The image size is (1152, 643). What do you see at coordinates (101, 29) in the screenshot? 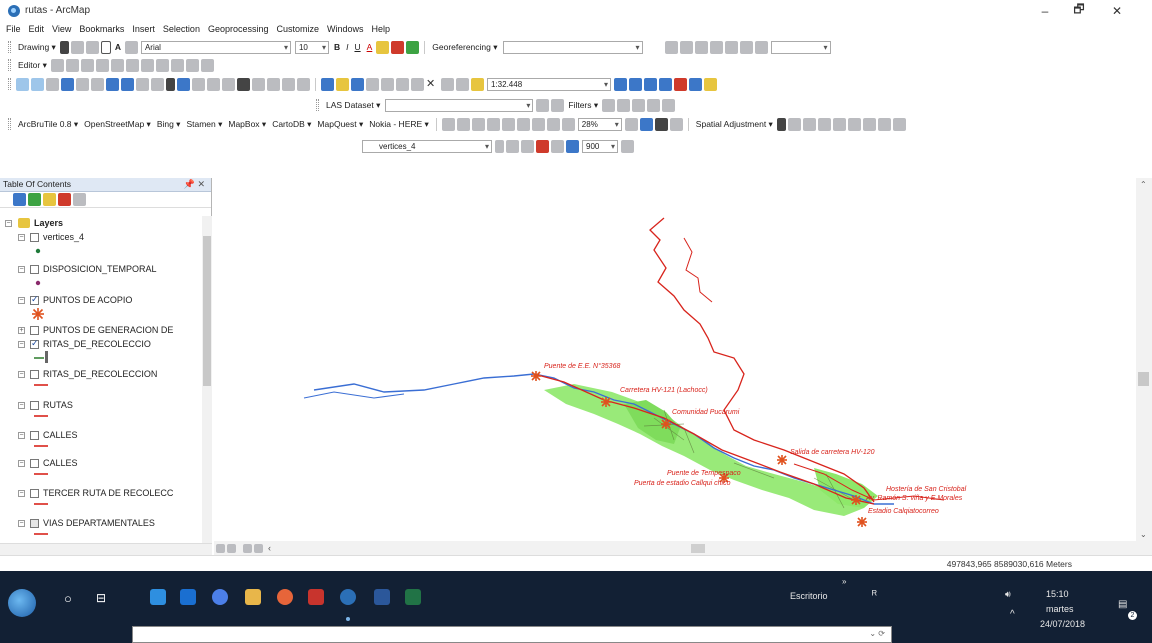
I see `menu-bookmarks: Bookmarks` at bounding box center [101, 29].